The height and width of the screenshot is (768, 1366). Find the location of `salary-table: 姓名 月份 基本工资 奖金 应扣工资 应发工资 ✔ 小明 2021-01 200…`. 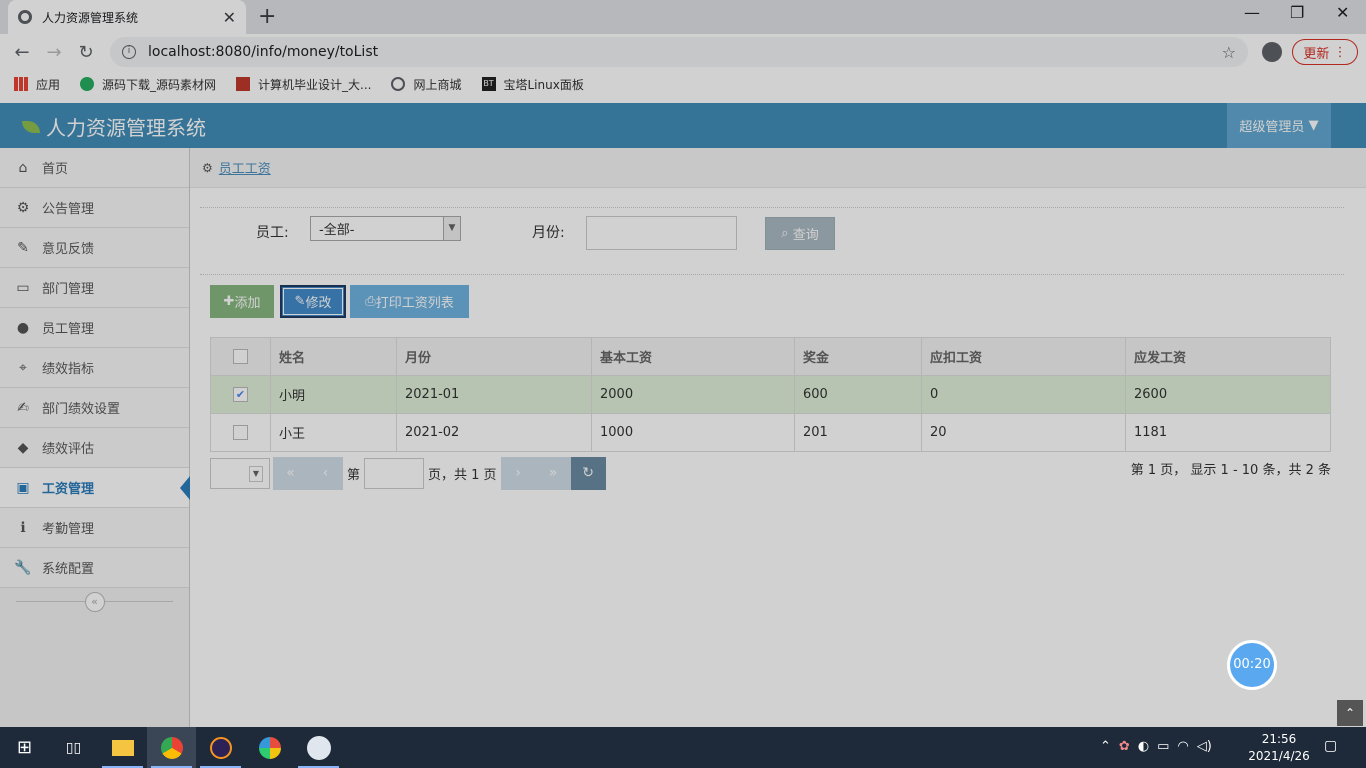

salary-table: 姓名 月份 基本工资 奖金 应扣工资 应发工资 ✔ 小明 2021-01 200… is located at coordinates (770, 394).